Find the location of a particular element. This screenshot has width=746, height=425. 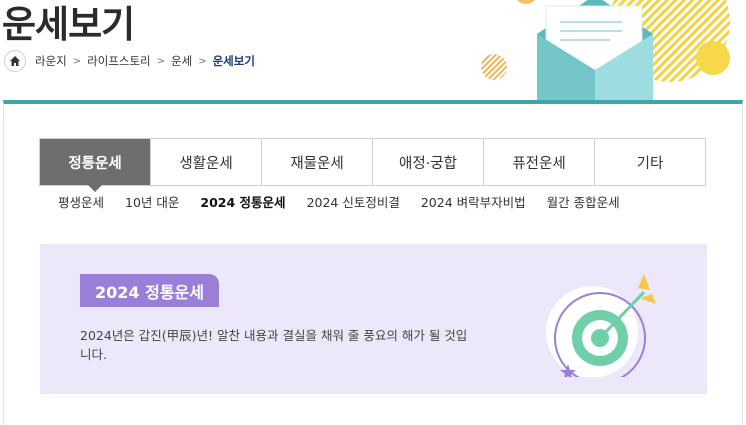

subtab-monthly: 월간 종합운세 is located at coordinates (583, 201).